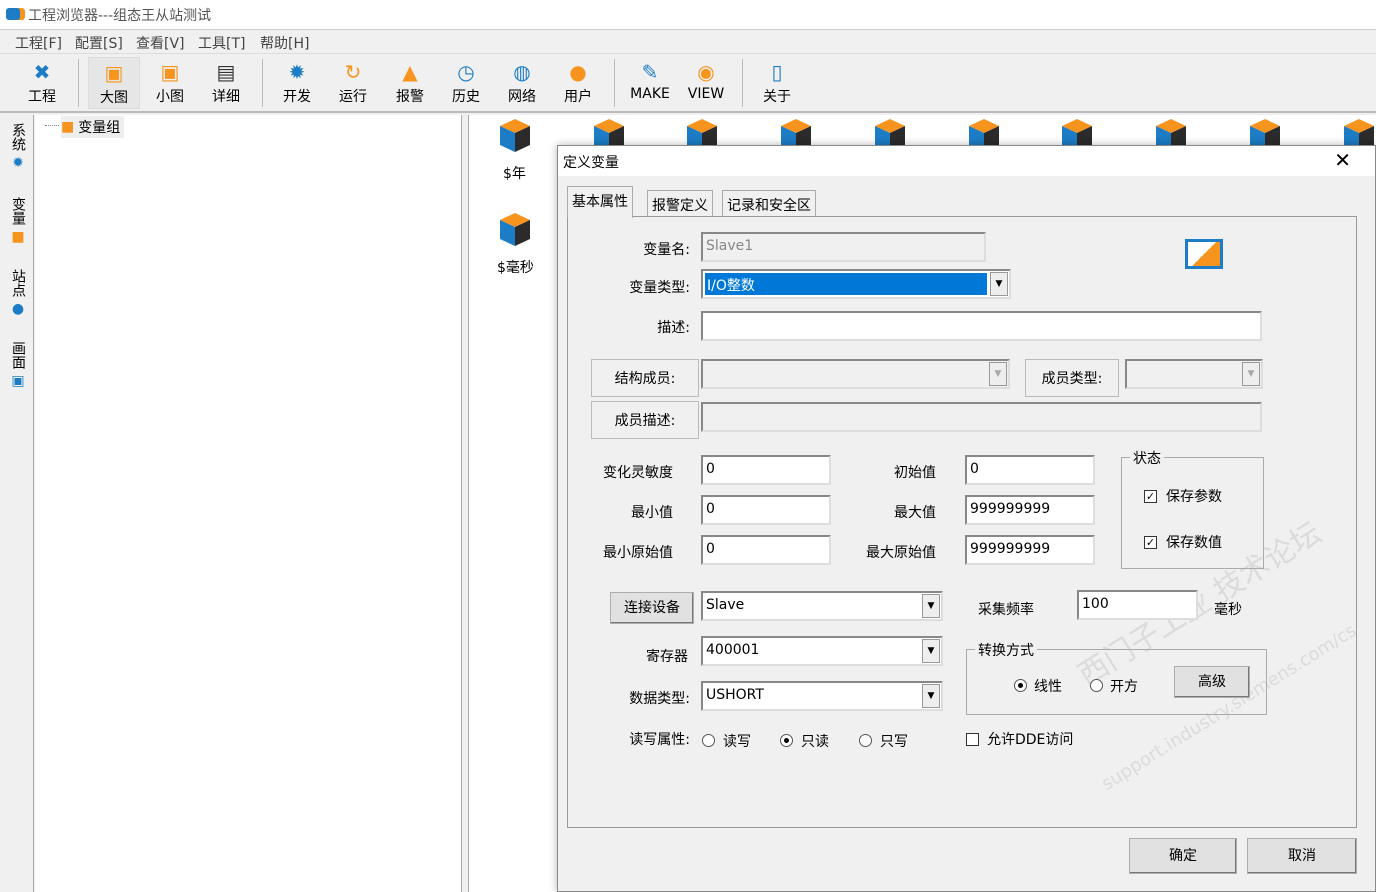 This screenshot has width=1376, height=892. Describe the element at coordinates (1183, 856) in the screenshot. I see `ok-button: 确定` at that location.